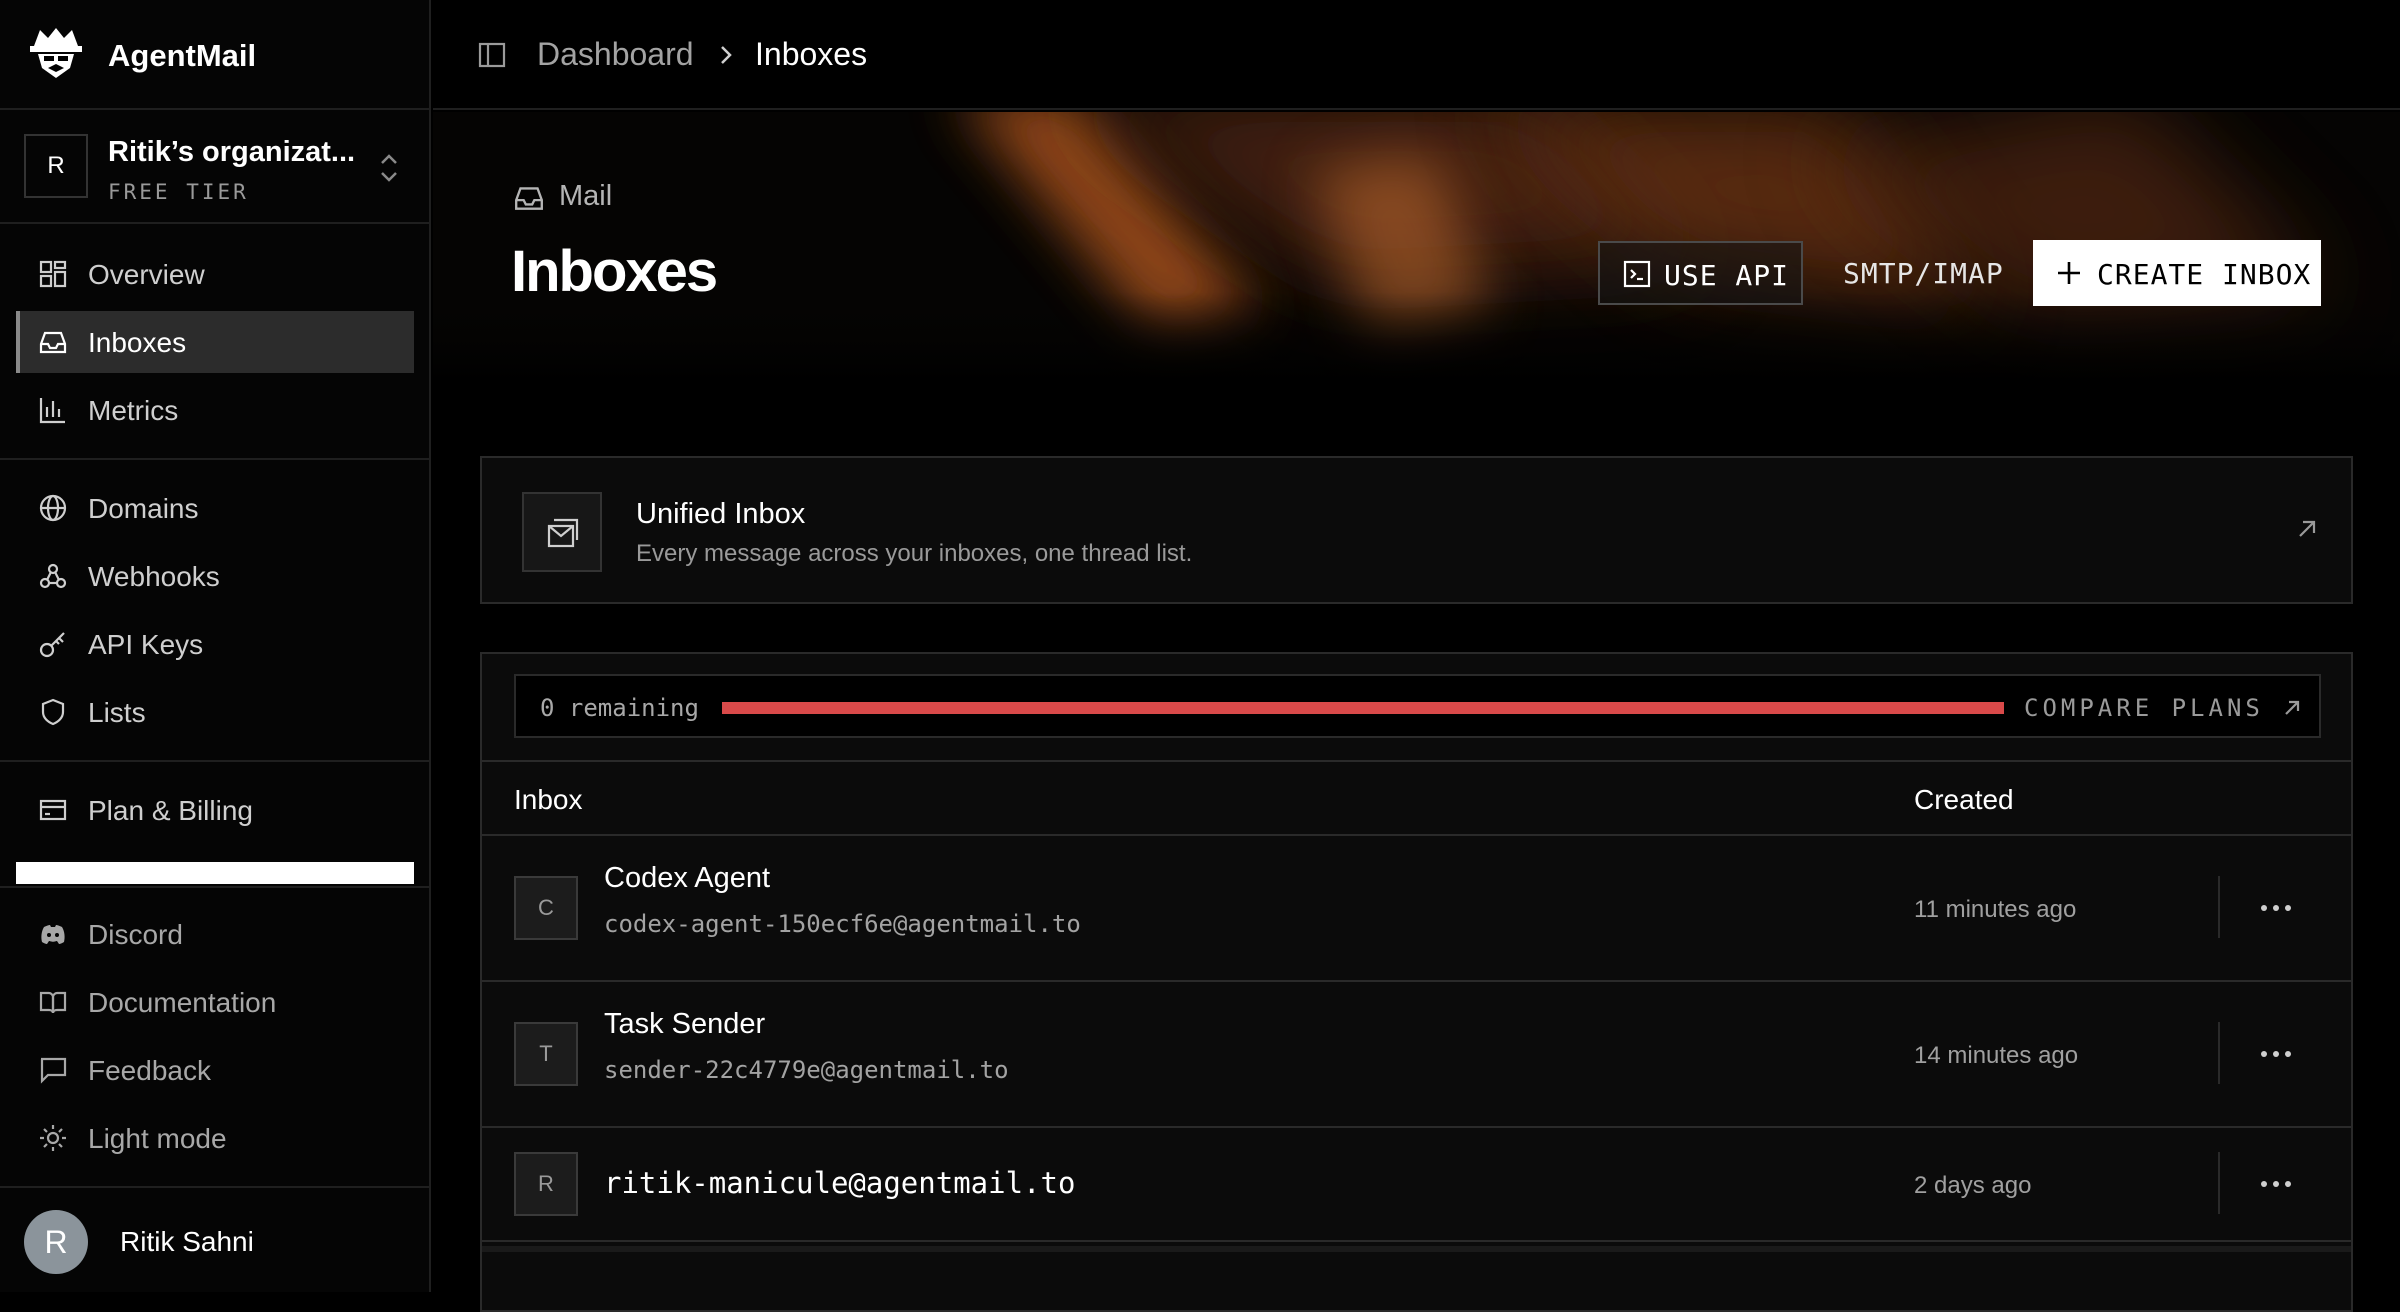 Image resolution: width=2400 pixels, height=1312 pixels. What do you see at coordinates (53, 810) in the screenshot?
I see `credit-card-icon` at bounding box center [53, 810].